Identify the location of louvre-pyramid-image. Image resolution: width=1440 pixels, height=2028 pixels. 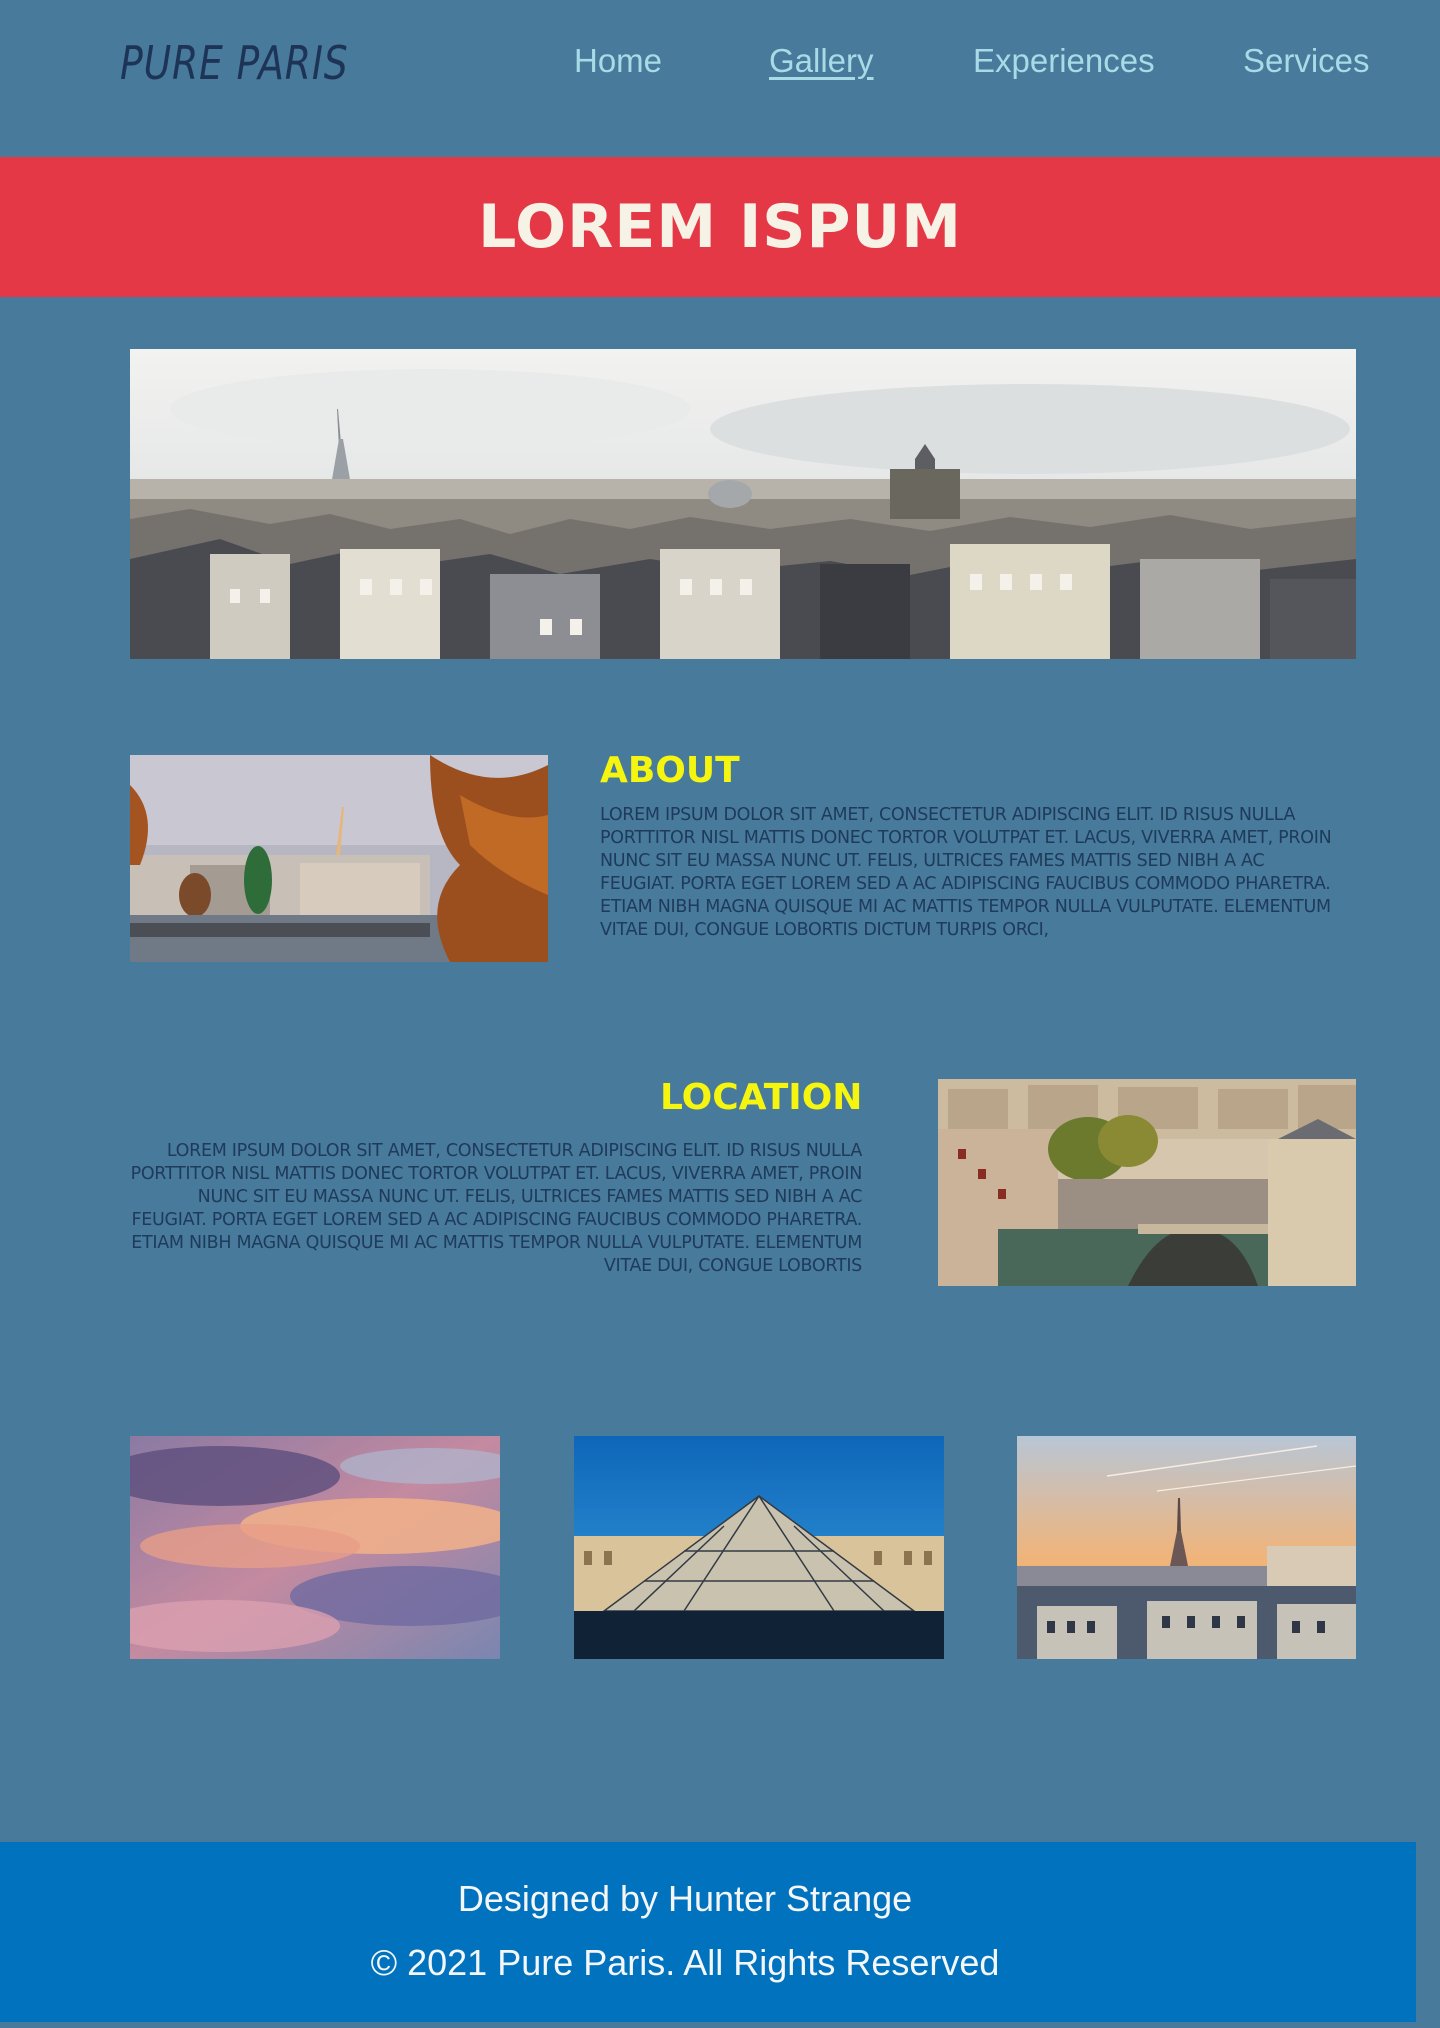
(759, 1547).